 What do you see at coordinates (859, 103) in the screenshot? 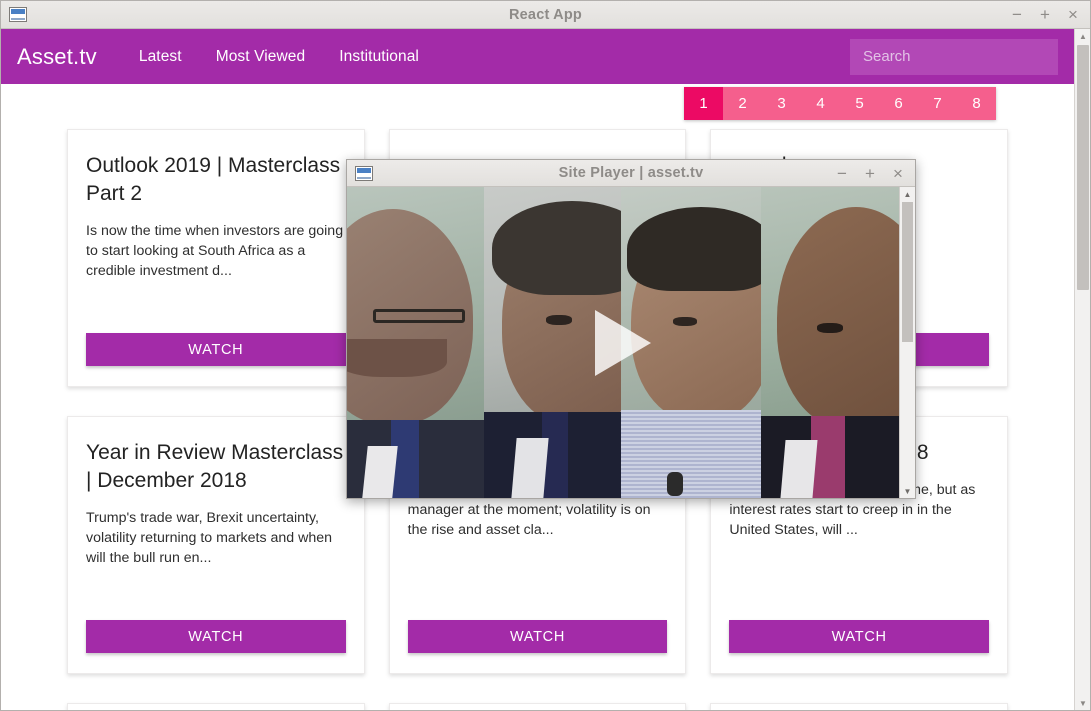
I see `page-button-5: 5` at bounding box center [859, 103].